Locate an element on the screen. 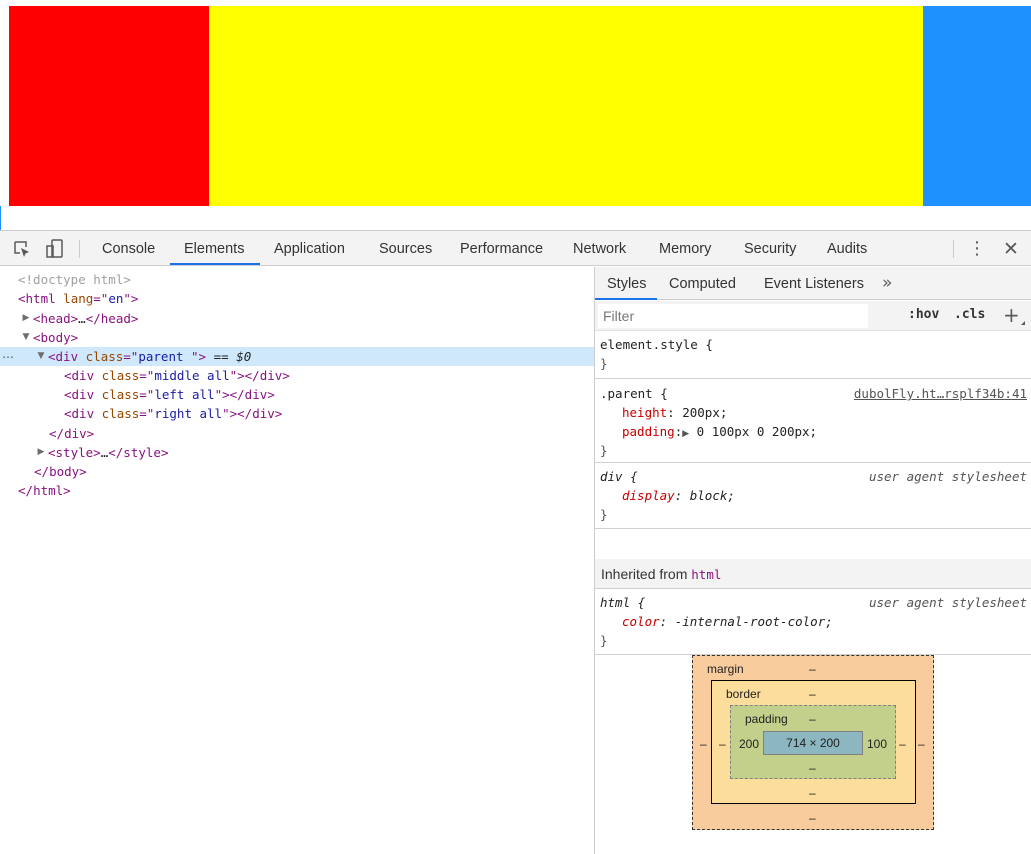 The image size is (1031, 854). rule-declaration: color: -internal-root-color; is located at coordinates (727, 621).